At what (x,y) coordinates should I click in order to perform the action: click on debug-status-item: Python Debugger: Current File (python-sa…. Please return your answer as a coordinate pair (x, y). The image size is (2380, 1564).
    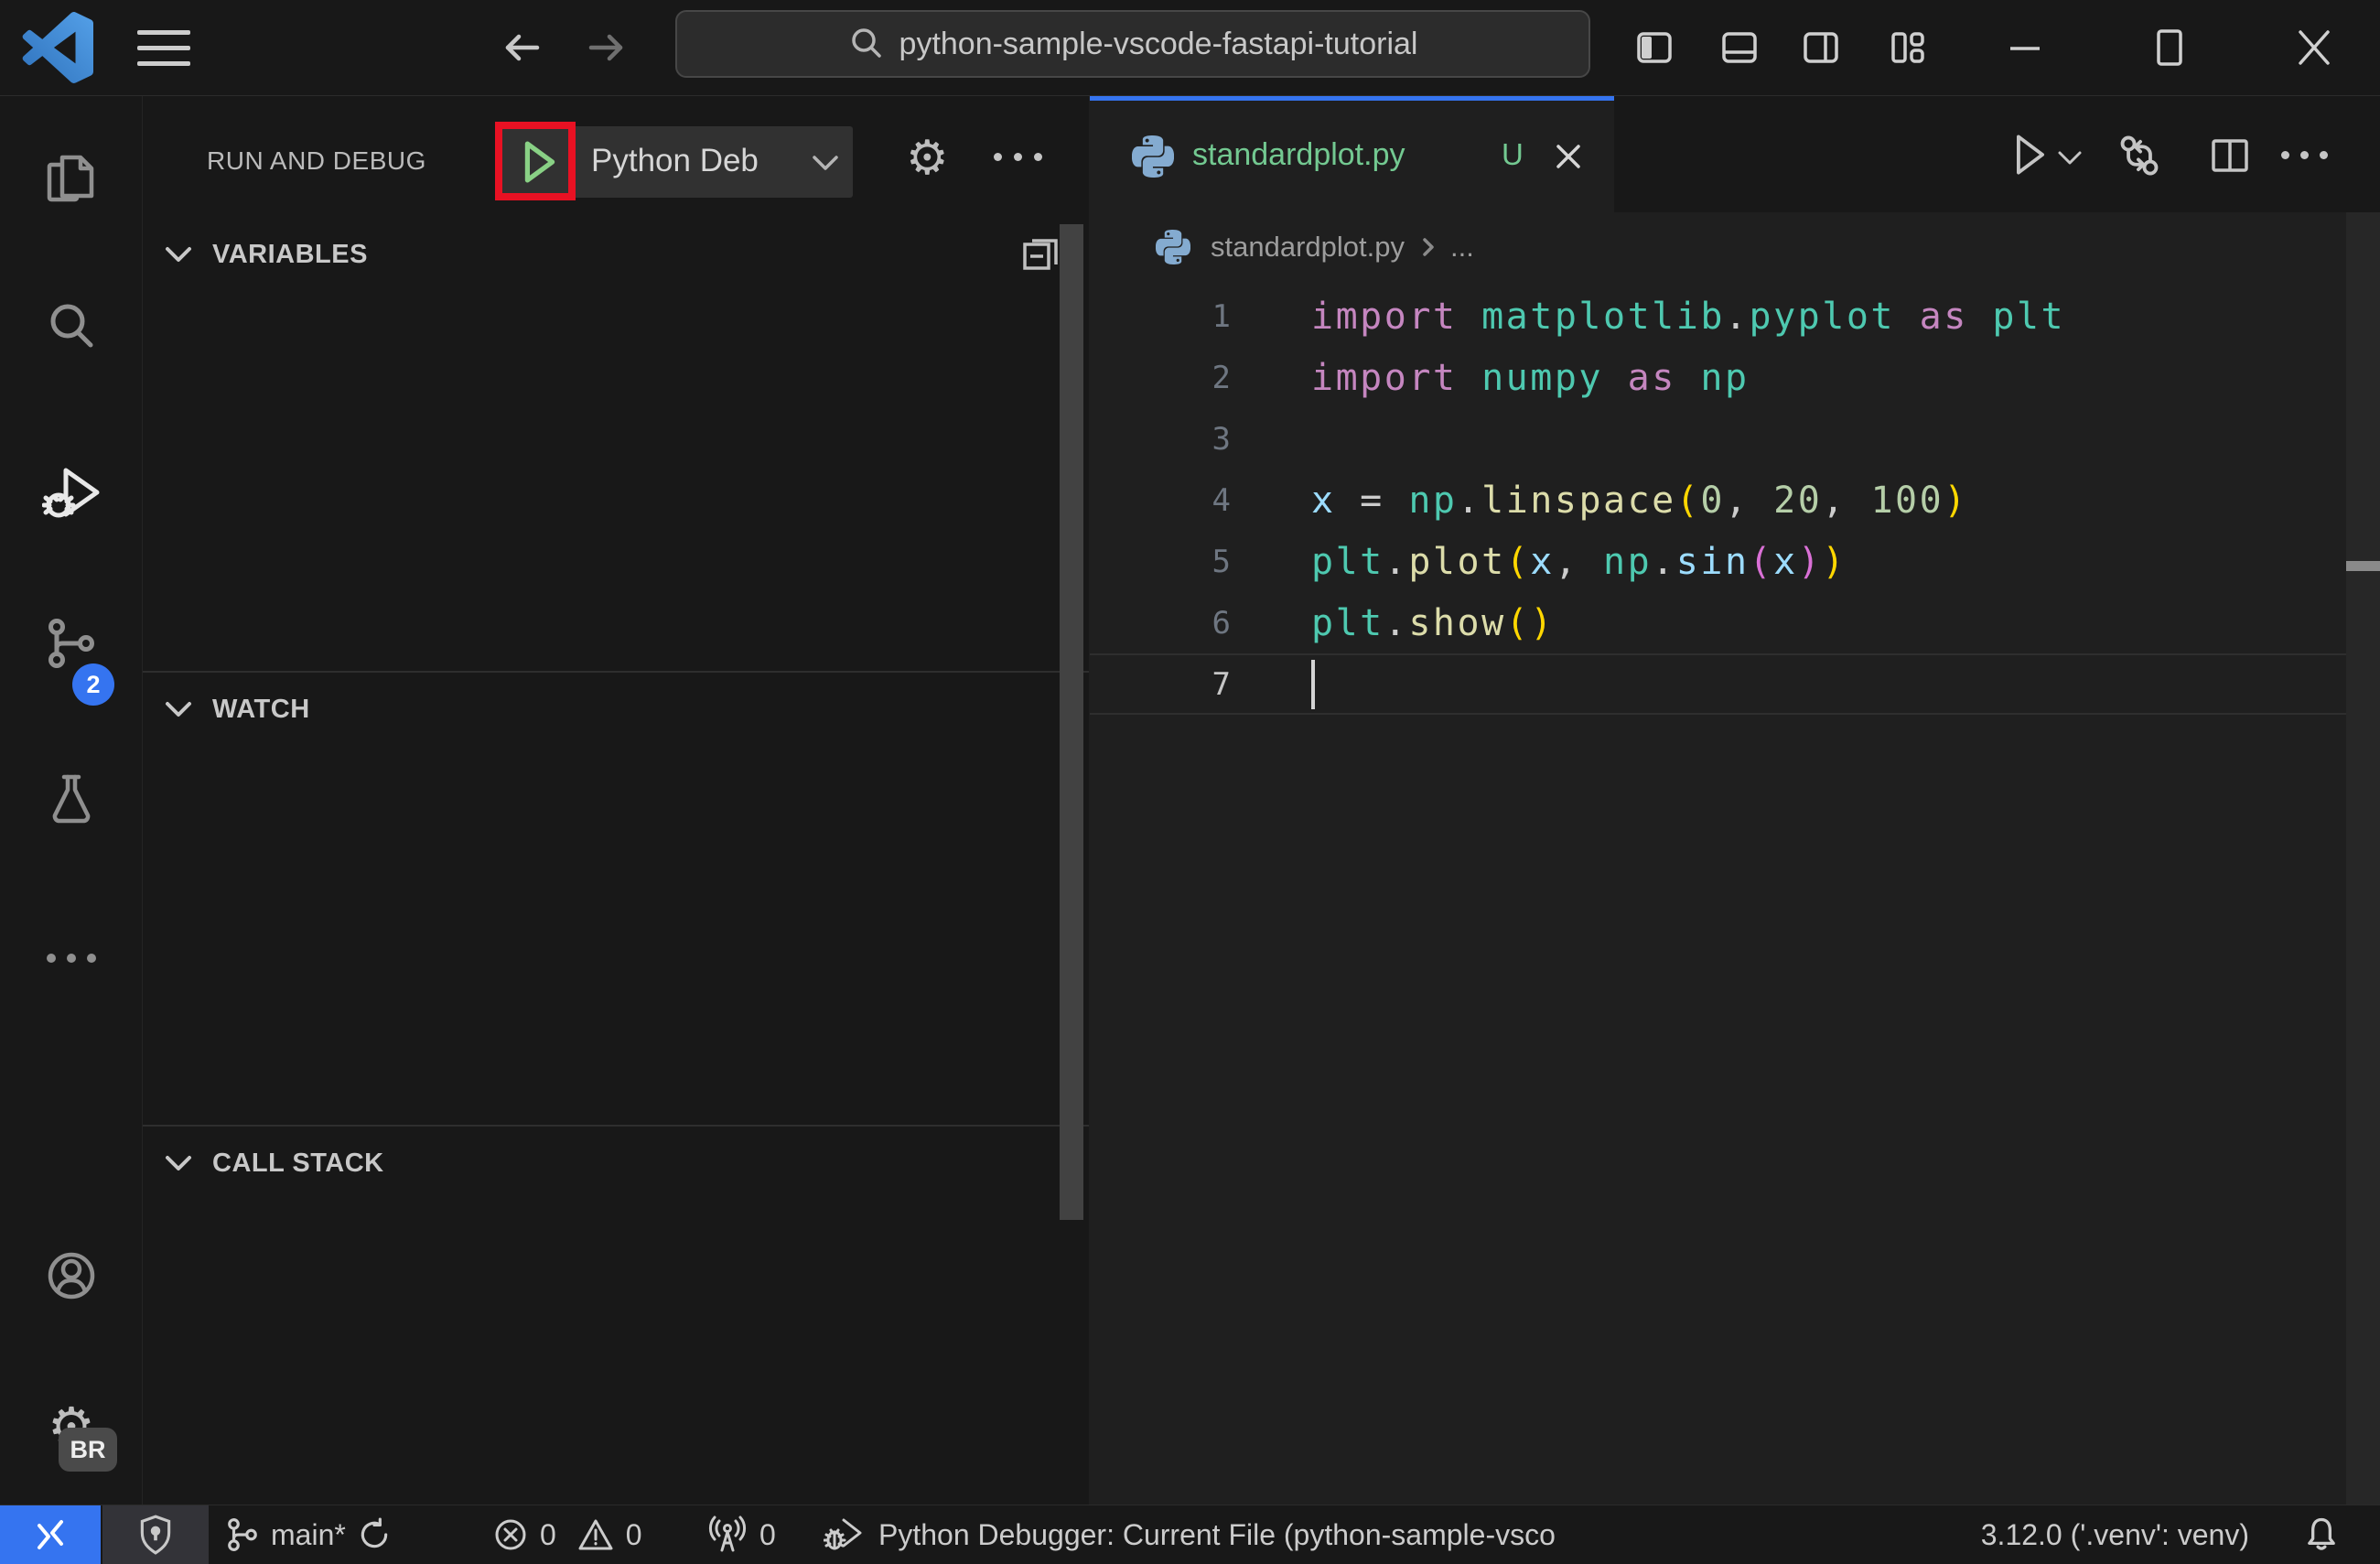
    Looking at the image, I should click on (1284, 1534).